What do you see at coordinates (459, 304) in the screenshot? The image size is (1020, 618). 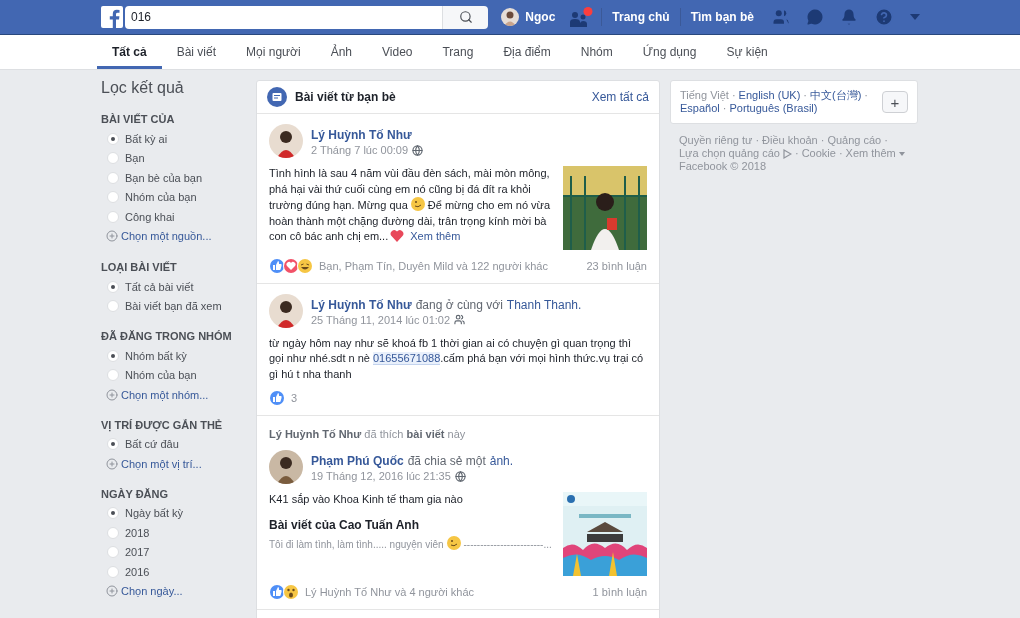 I see `action-text: đang ở cùng với` at bounding box center [459, 304].